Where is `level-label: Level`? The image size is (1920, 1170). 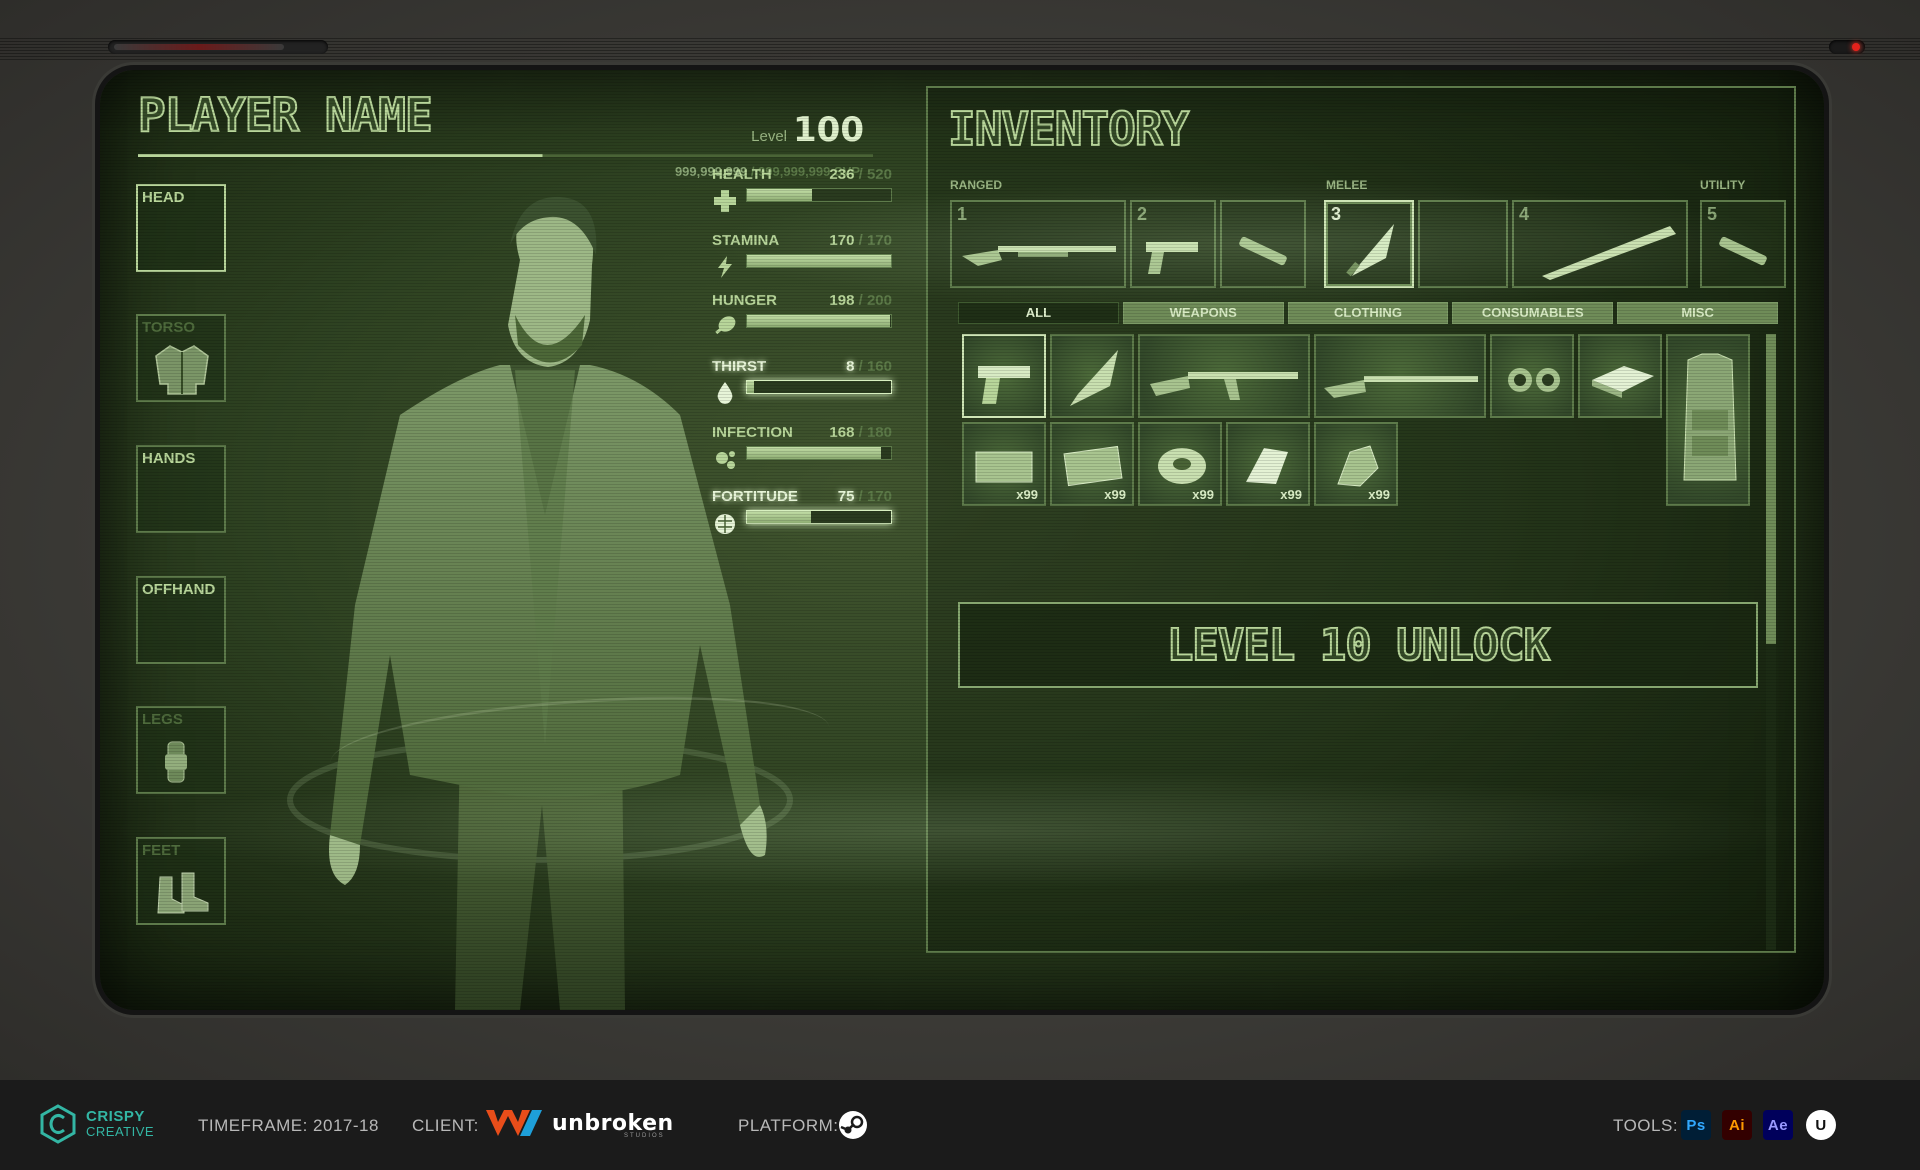 level-label: Level is located at coordinates (769, 136).